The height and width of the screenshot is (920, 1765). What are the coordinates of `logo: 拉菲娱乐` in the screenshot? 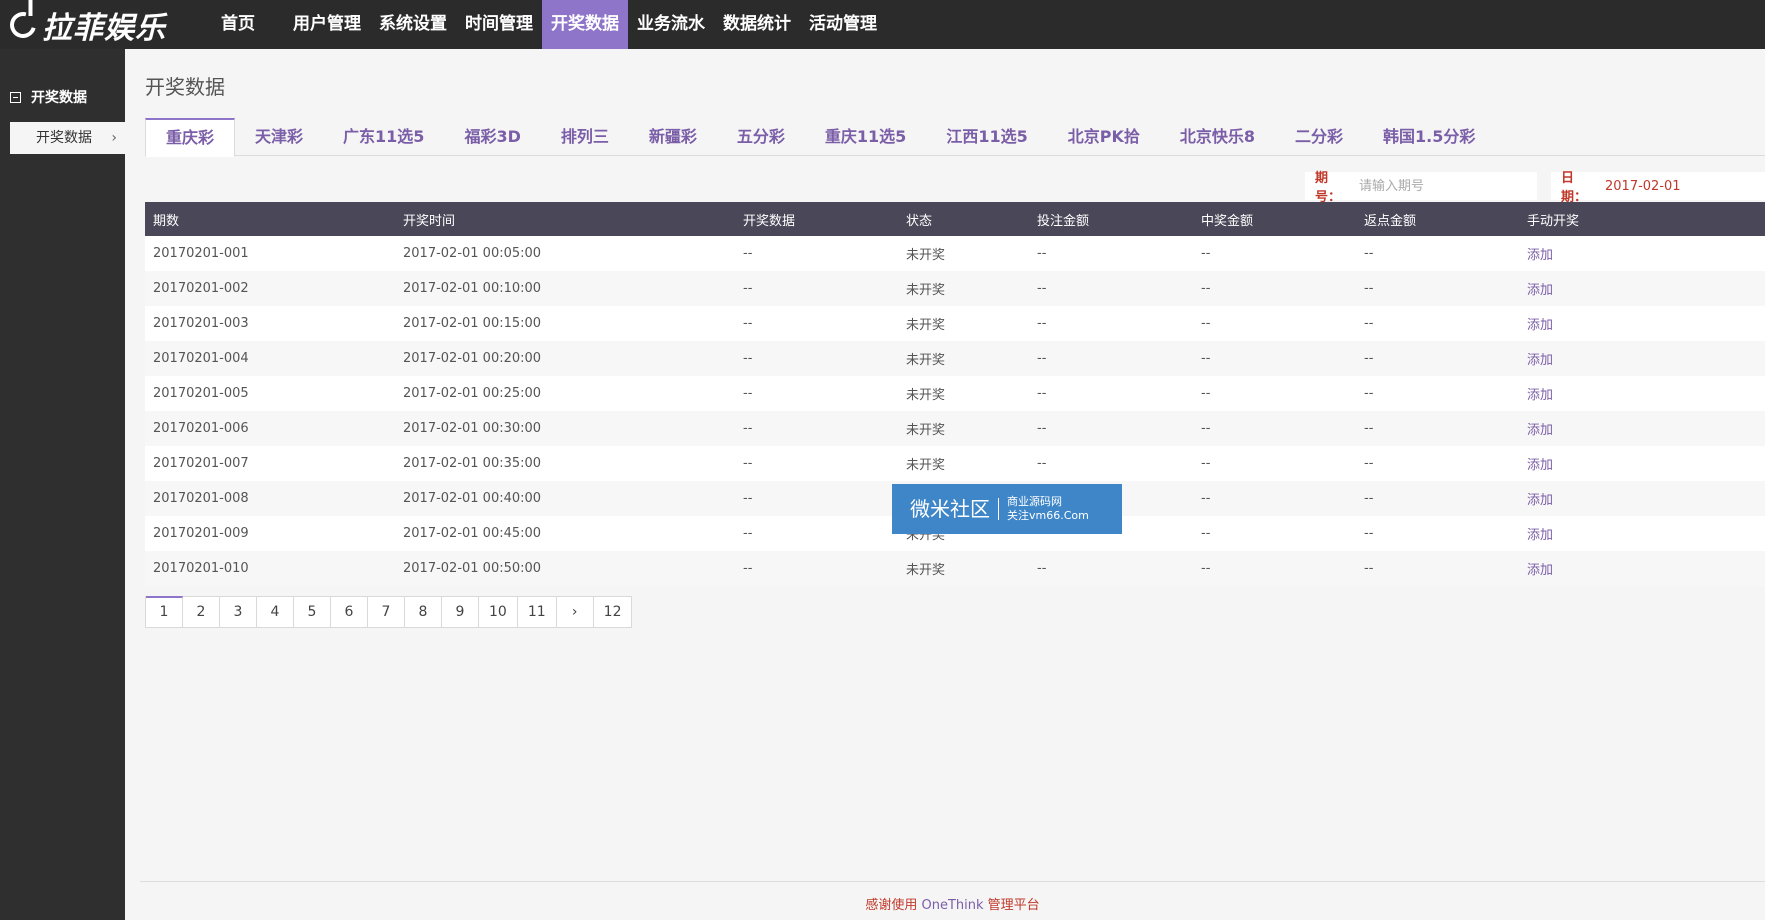 It's located at (100, 24).